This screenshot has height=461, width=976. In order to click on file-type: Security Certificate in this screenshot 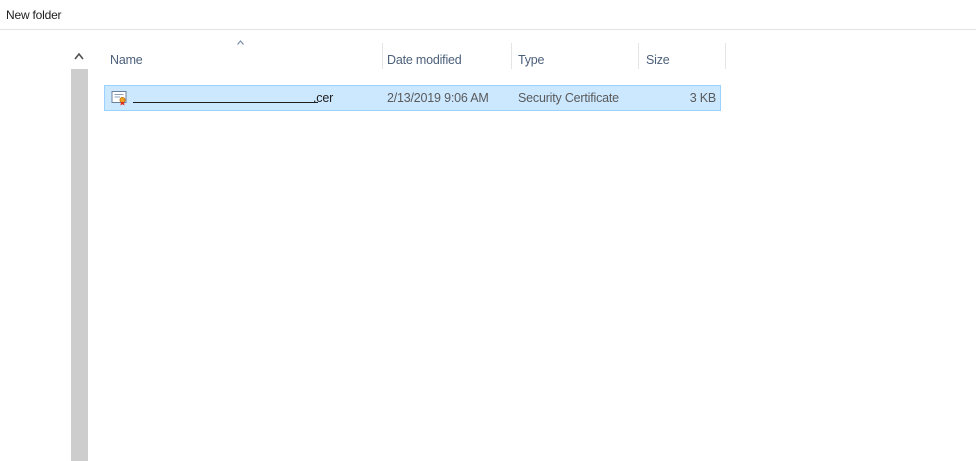, I will do `click(568, 98)`.